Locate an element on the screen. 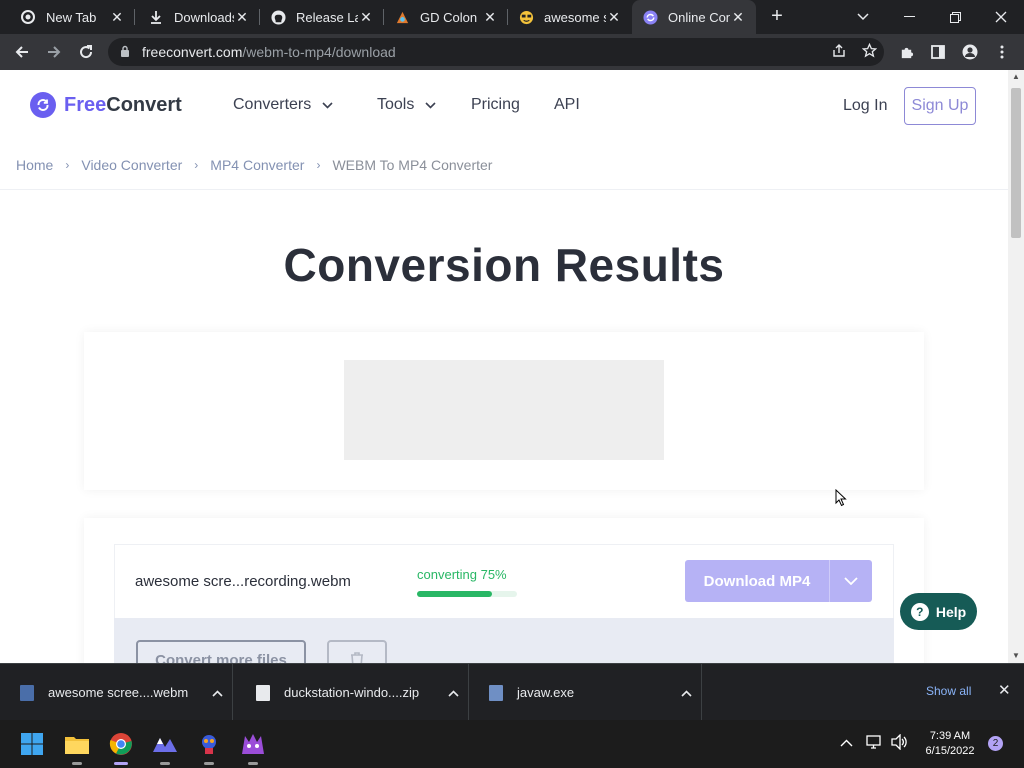  convert-more-button: Convert more files is located at coordinates (221, 651).